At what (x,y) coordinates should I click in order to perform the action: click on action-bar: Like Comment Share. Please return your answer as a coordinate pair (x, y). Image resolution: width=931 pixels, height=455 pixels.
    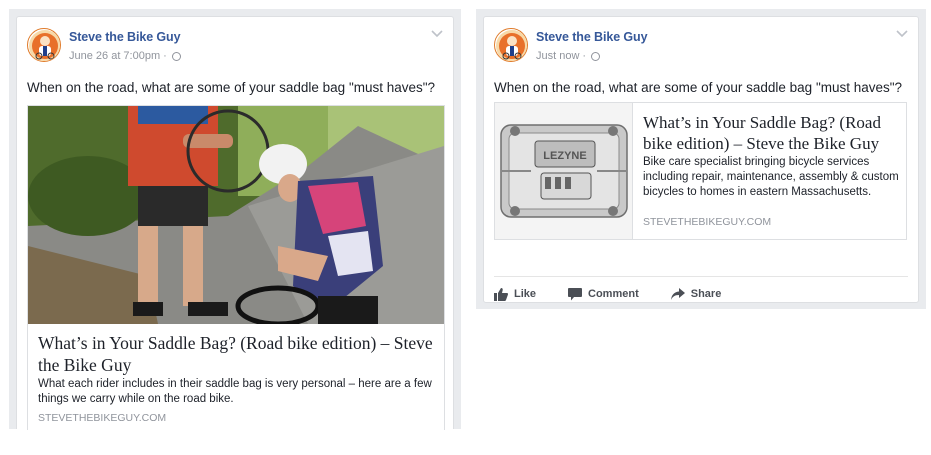
    Looking at the image, I should click on (623, 294).